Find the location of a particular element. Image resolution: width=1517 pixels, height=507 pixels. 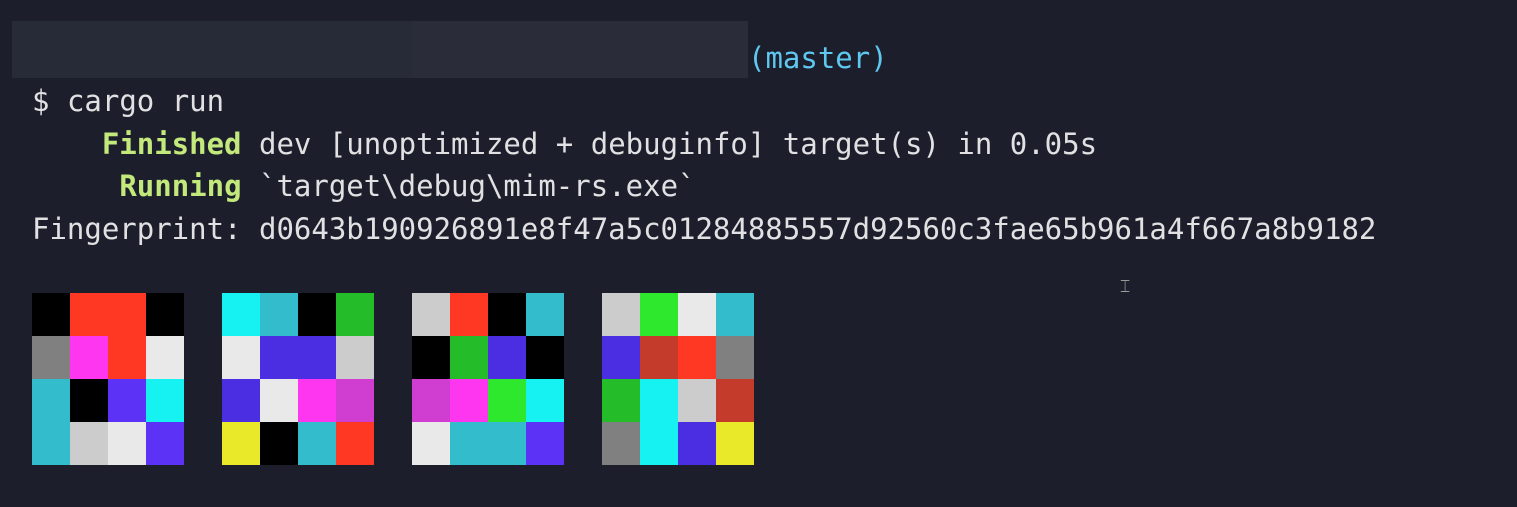

command-line: $ cargo run is located at coordinates (128, 101).